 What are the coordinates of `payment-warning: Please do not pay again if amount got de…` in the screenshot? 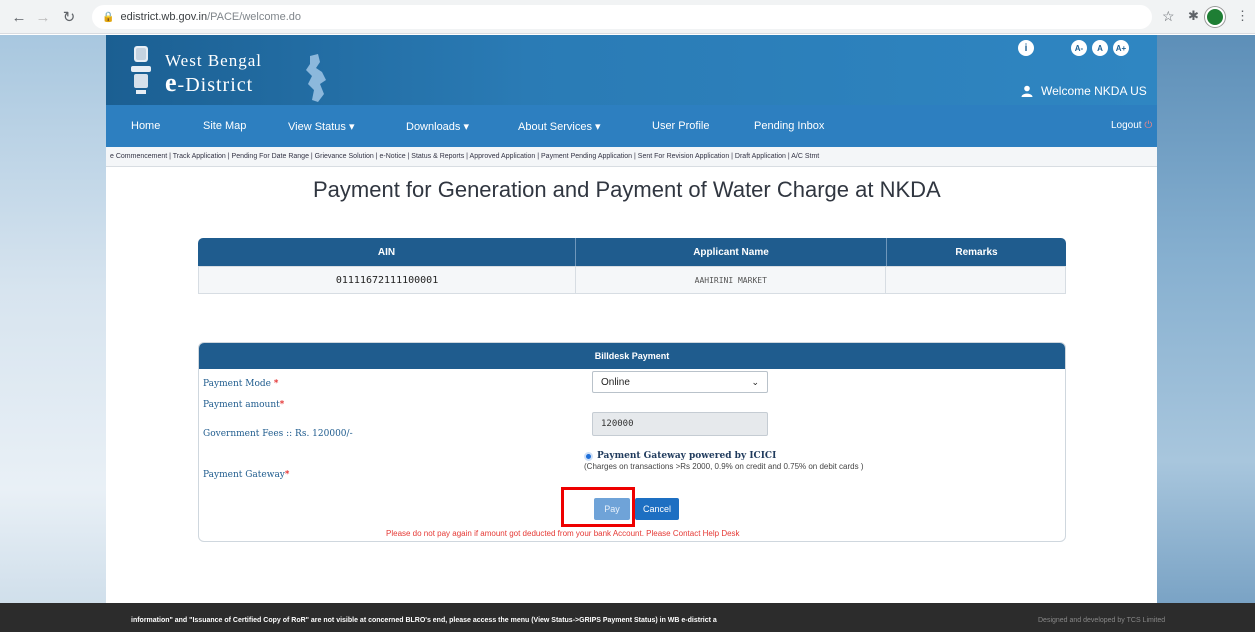 It's located at (563, 533).